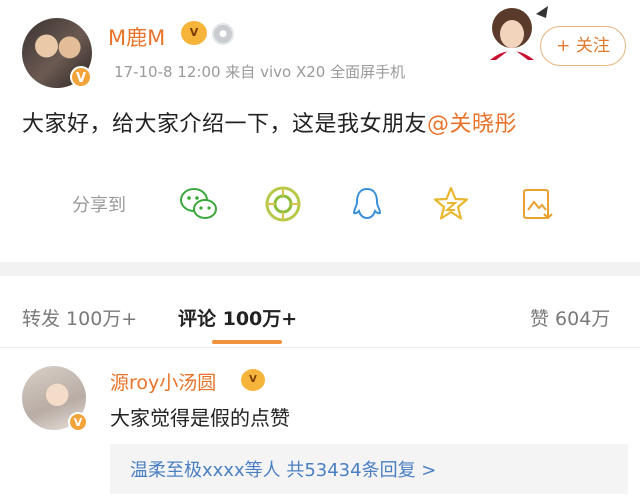  What do you see at coordinates (283, 469) in the screenshot?
I see `replies-link: 温柔至极xxxx等人 共53434条回复 >` at bounding box center [283, 469].